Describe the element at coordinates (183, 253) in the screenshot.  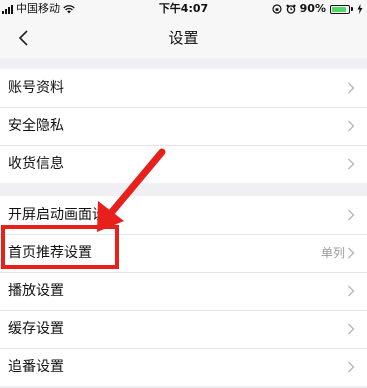
I see `settings-item-home-recommend: 首页推荐设置 单列` at that location.